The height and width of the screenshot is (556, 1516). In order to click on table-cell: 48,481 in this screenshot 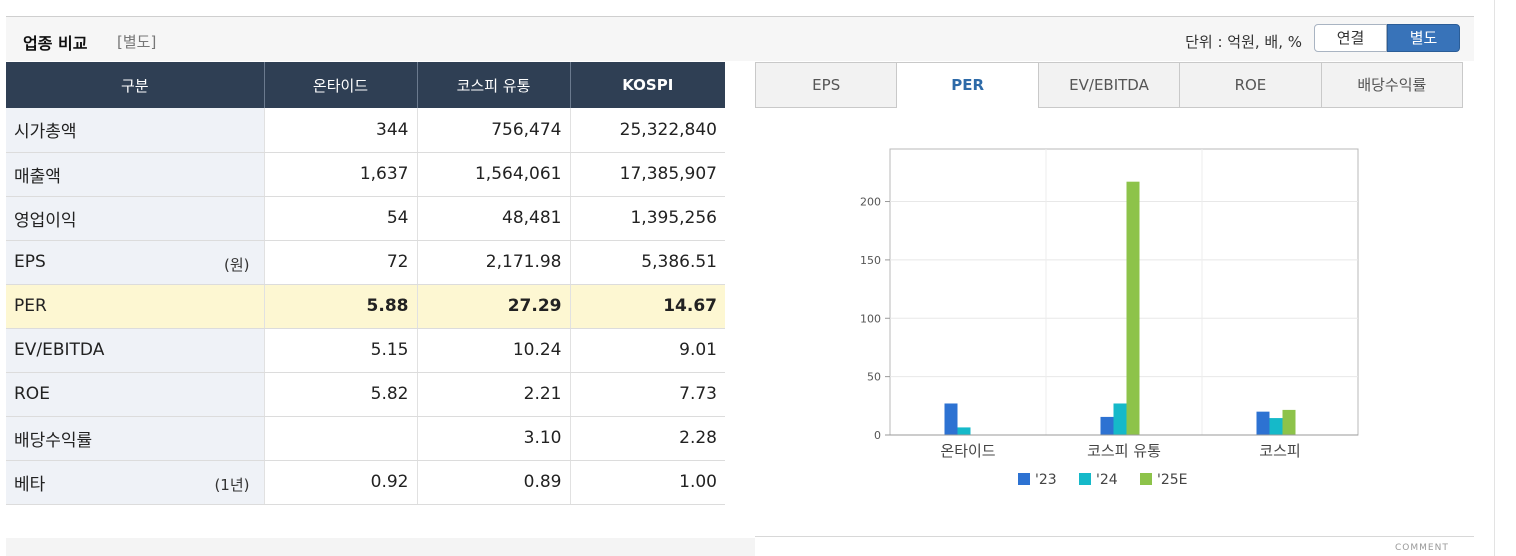, I will do `click(494, 218)`.